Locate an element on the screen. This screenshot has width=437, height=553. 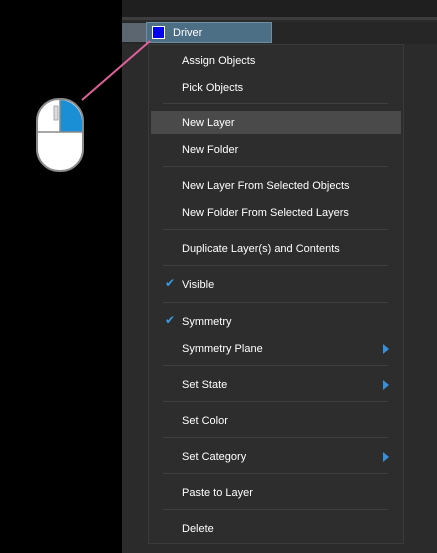
menu-item-new-folder: New Folder is located at coordinates (276, 149).